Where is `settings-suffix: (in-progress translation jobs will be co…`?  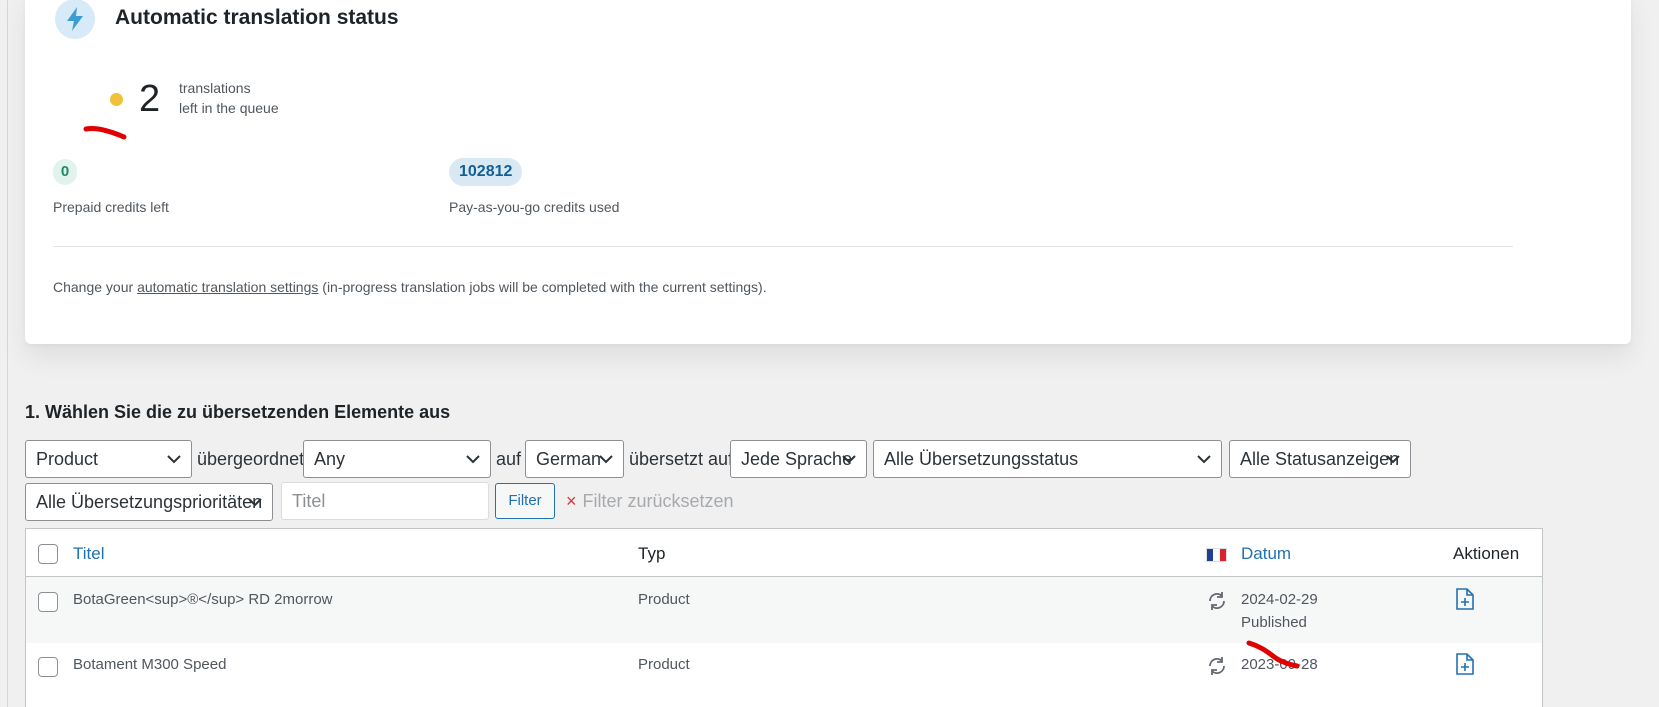
settings-suffix: (in-progress translation jobs will be co… is located at coordinates (542, 287).